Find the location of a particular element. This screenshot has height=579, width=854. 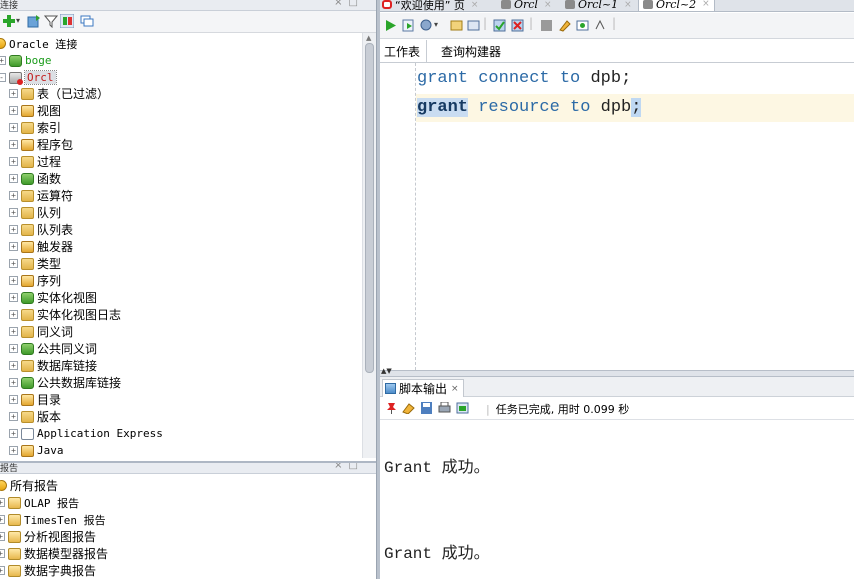

tab-orcl-2: Orcl~2 × is located at coordinates (676, 5).